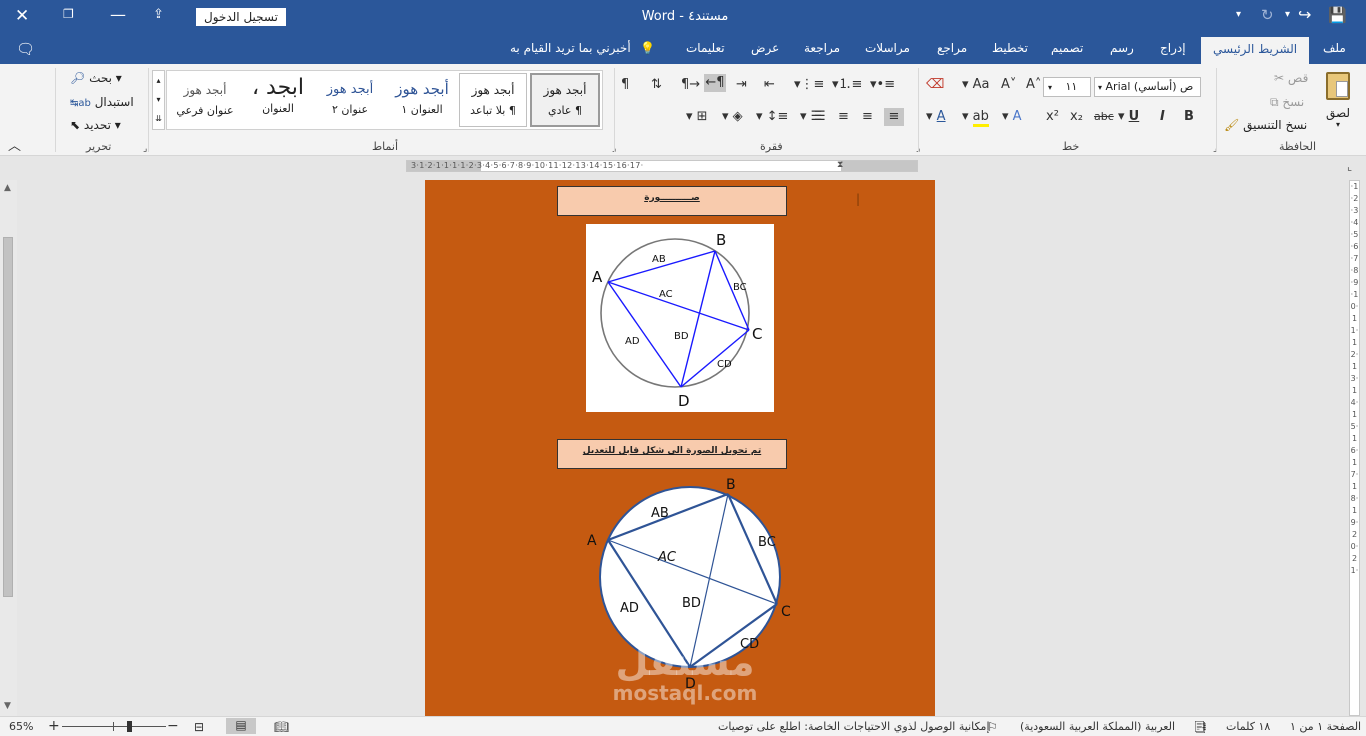  Describe the element at coordinates (14, 147) in the screenshot. I see `collapse-ribbon-icon: ︿` at that location.